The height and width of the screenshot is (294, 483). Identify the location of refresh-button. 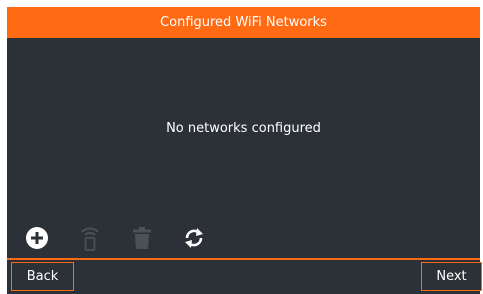
(194, 238).